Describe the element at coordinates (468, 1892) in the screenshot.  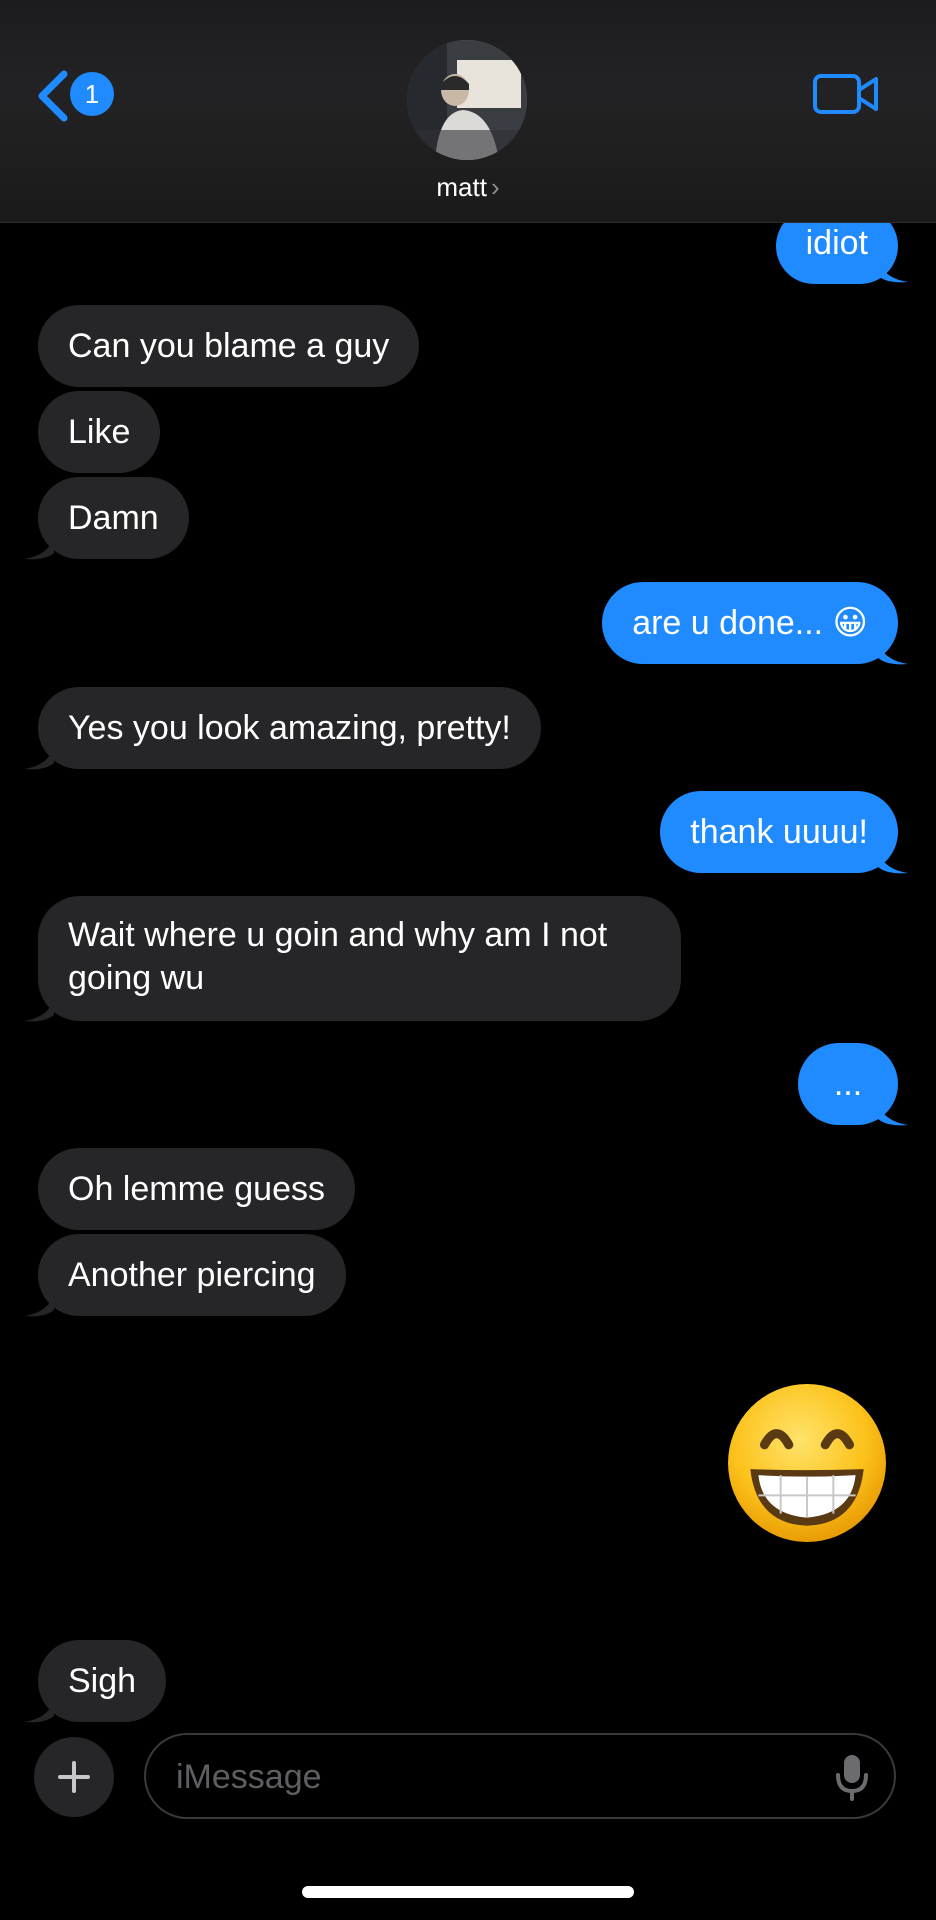
I see `home-indicator` at that location.